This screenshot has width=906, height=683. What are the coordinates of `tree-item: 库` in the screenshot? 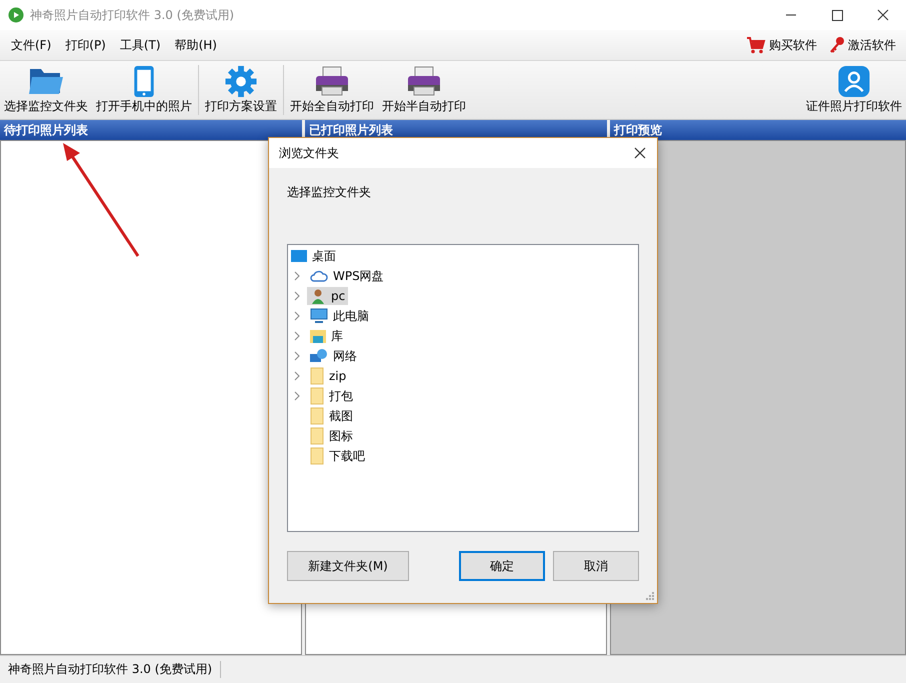 It's located at (326, 336).